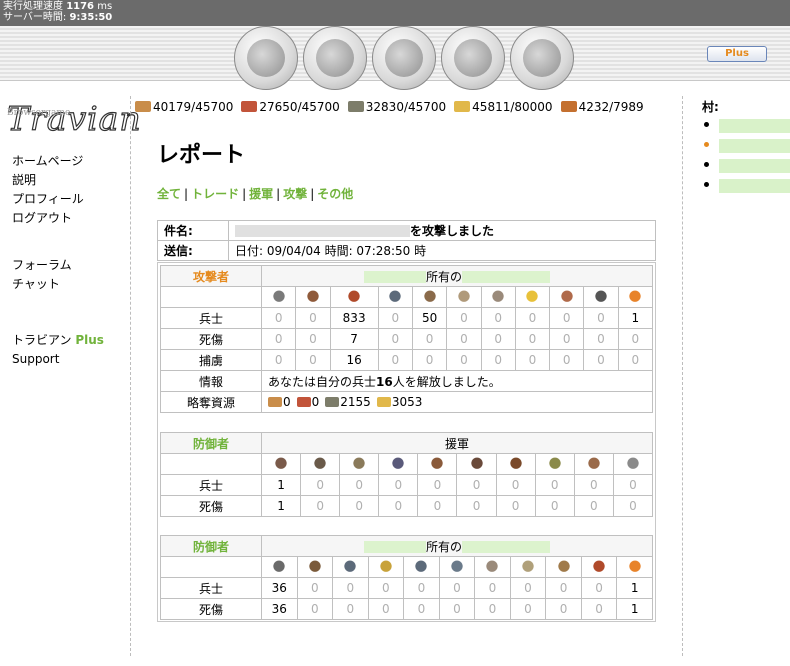 The image size is (790, 666). I want to click on row-label: 死傷, so click(211, 609).